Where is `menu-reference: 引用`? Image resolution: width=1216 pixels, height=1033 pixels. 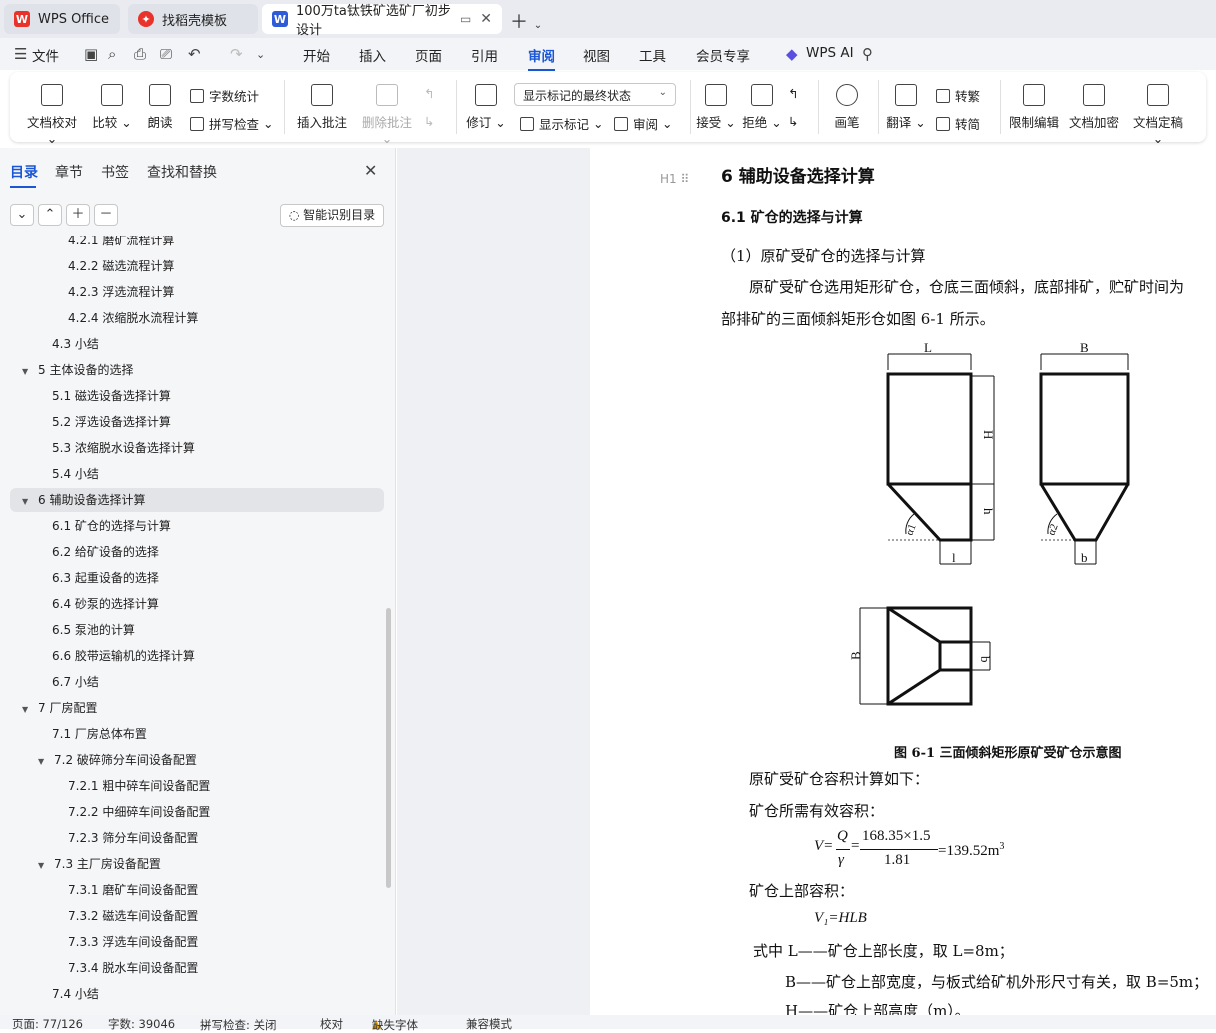
menu-reference: 引用 is located at coordinates (484, 55).